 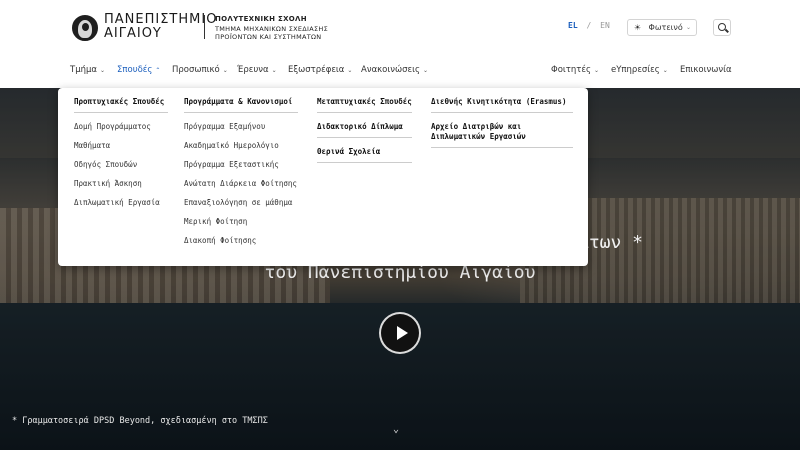 I want to click on nav-item-outreach: Εξωστρέφεια ⌄, so click(x=320, y=70).